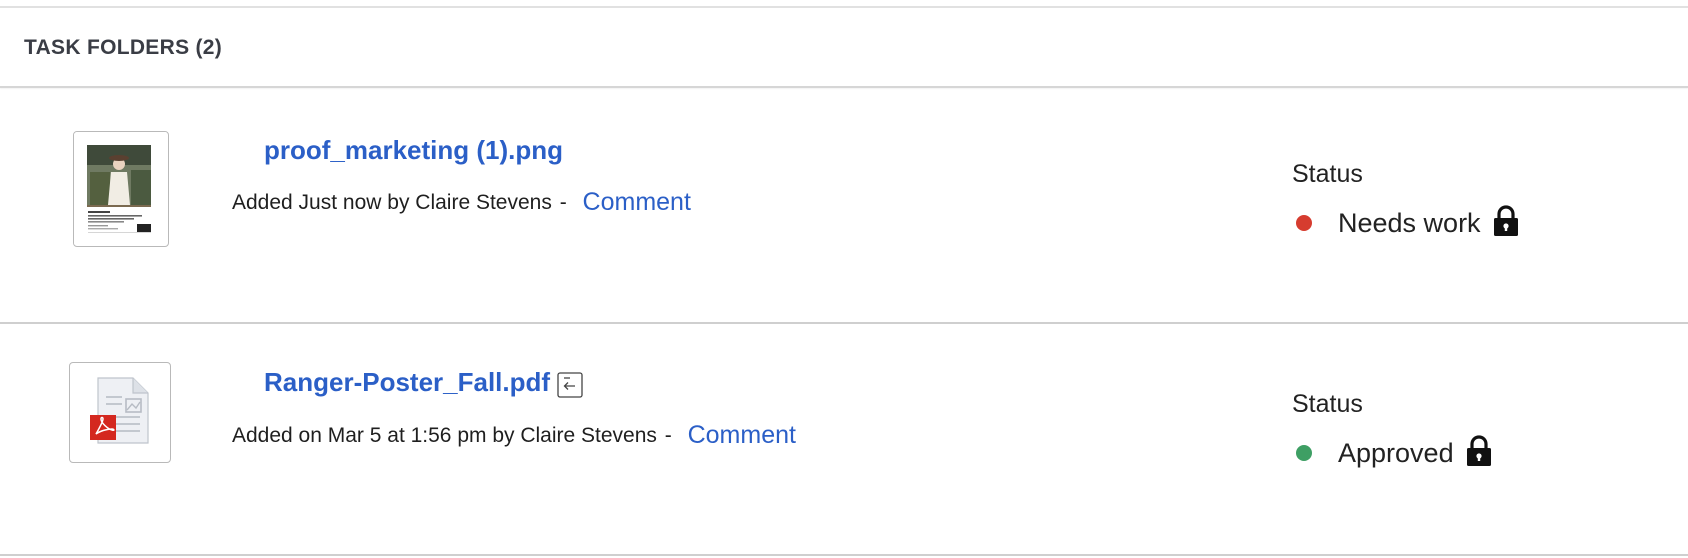  Describe the element at coordinates (123, 47) in the screenshot. I see `section-title: TASK FOLDERS (2)` at that location.